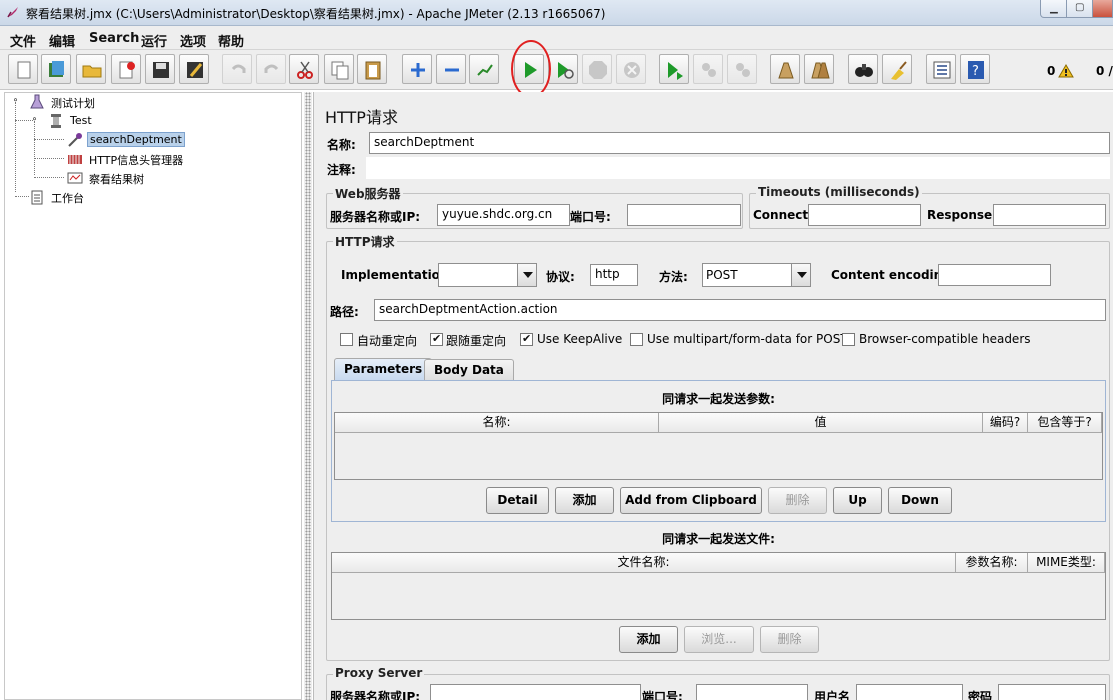 This screenshot has width=1113, height=700. Describe the element at coordinates (740, 310) in the screenshot. I see `path-field: searchDeptmentAction.action` at that location.